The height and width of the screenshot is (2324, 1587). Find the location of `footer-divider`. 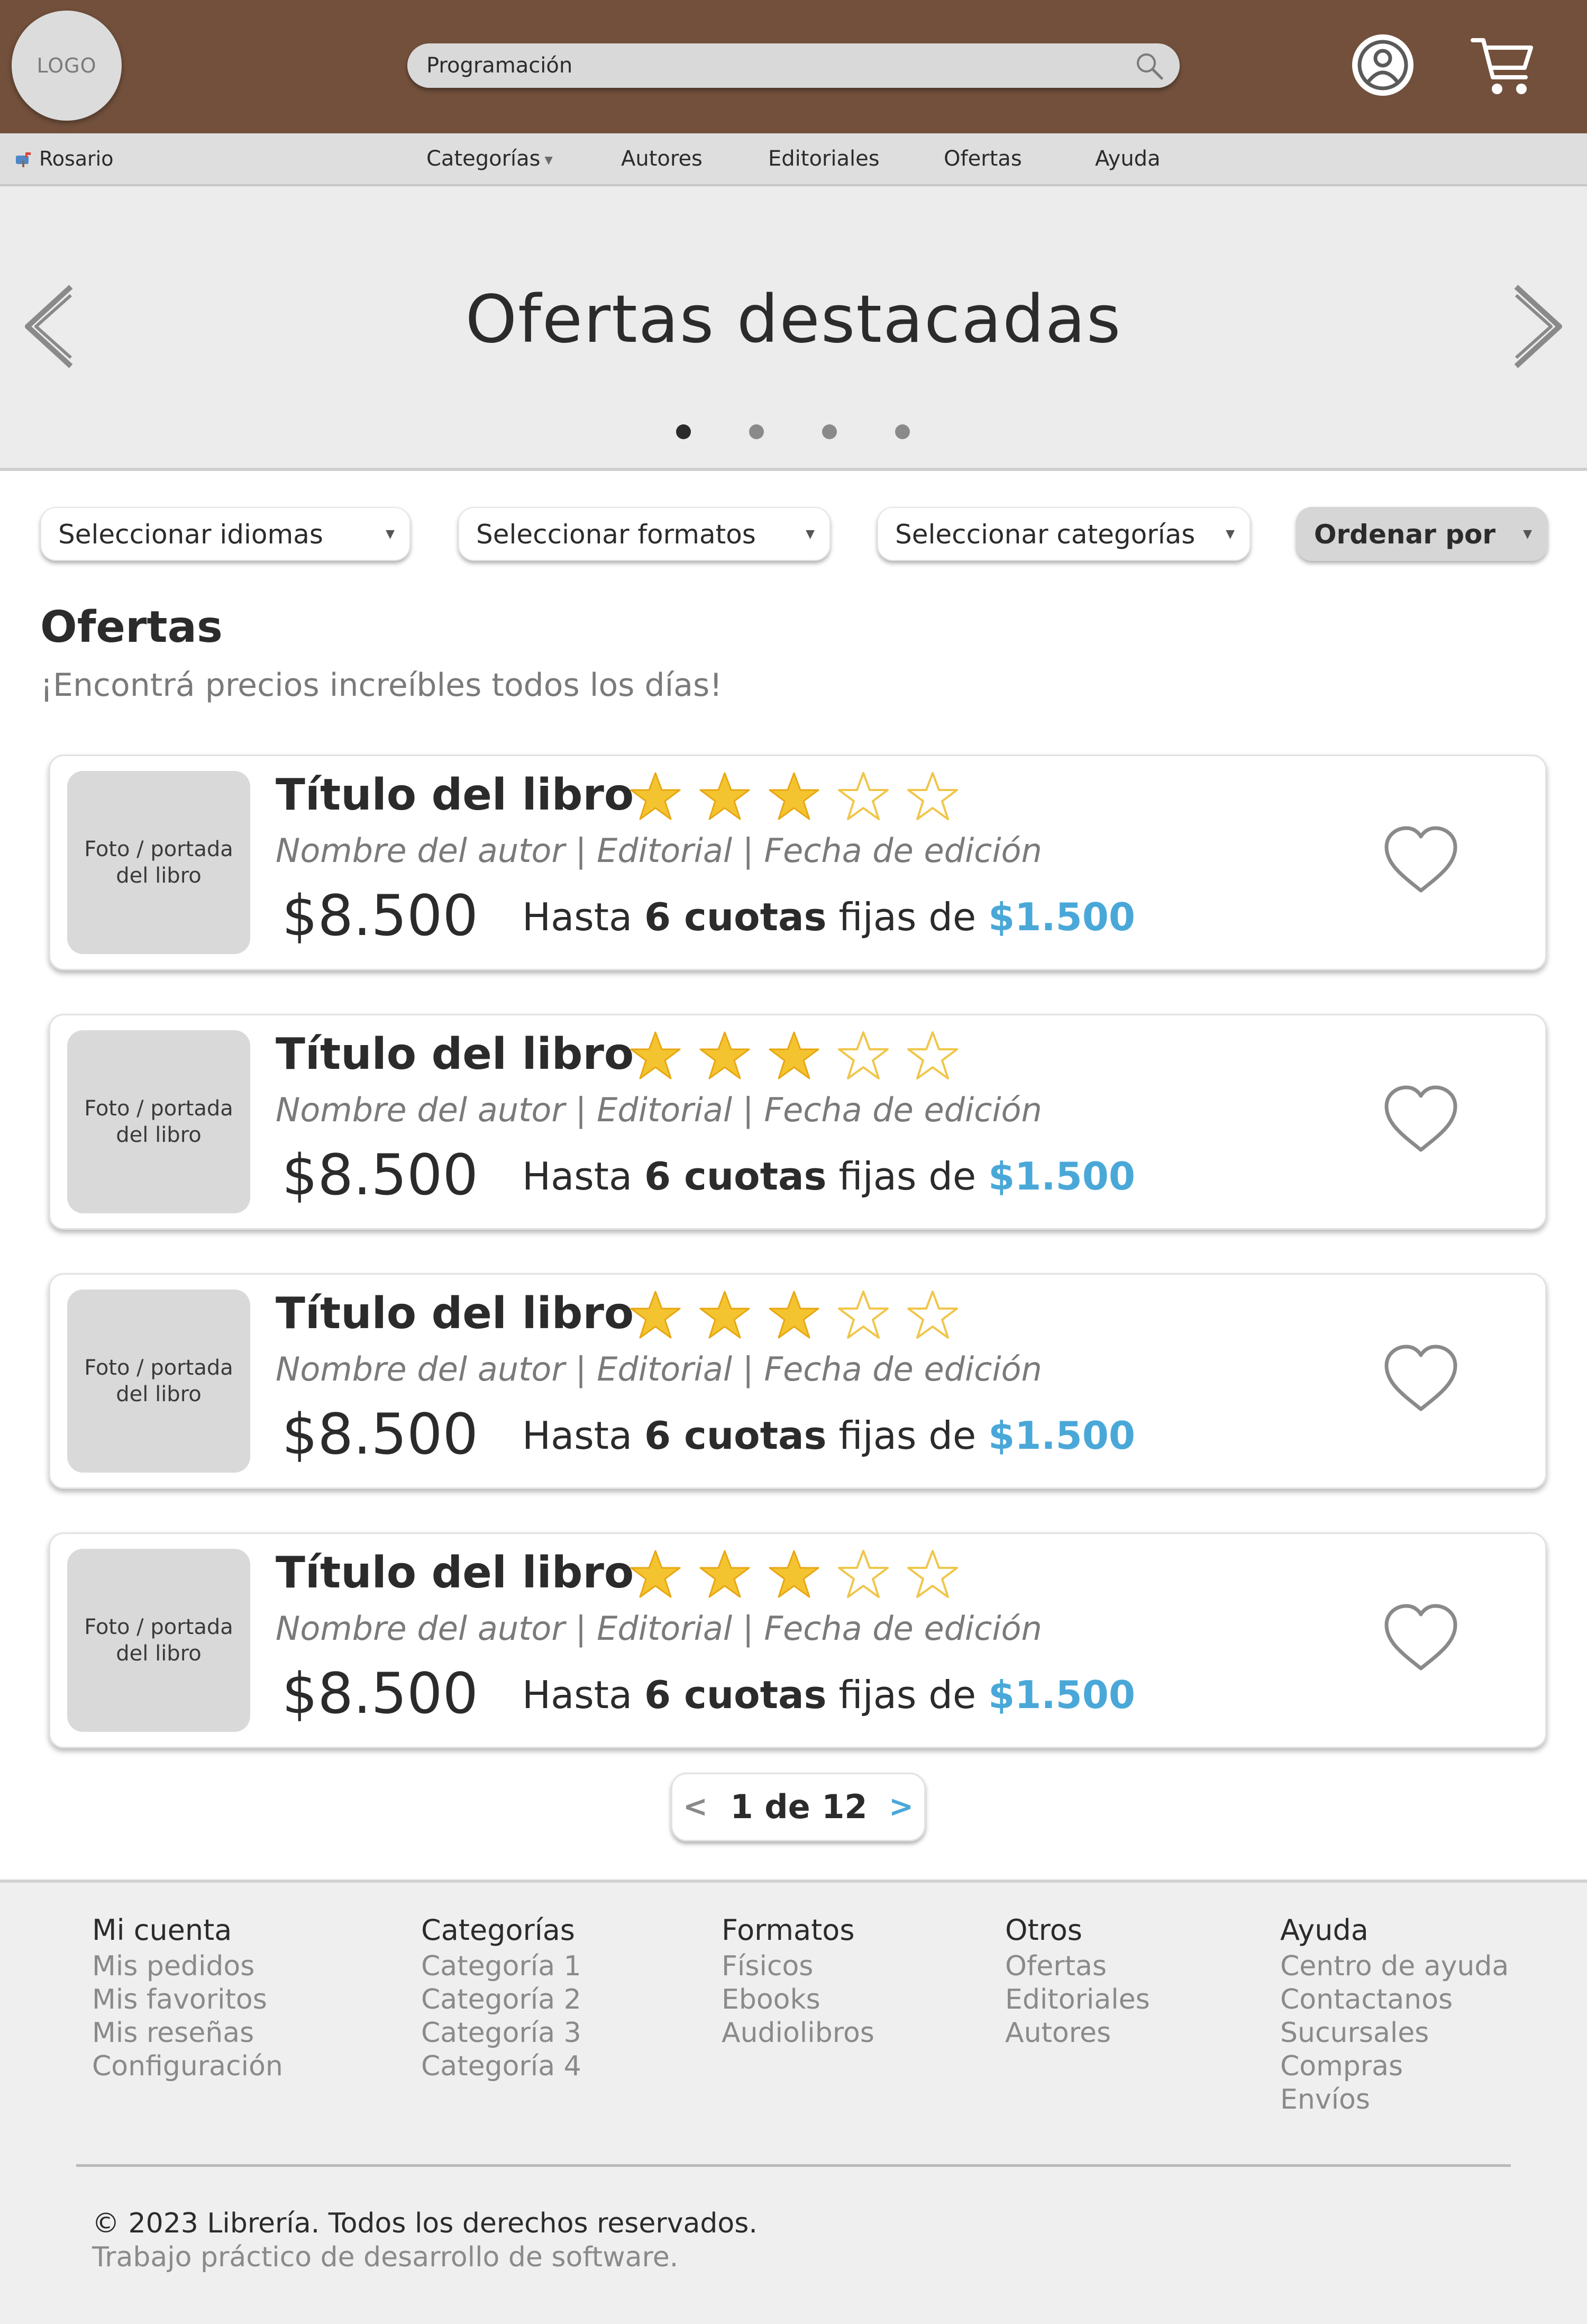

footer-divider is located at coordinates (793, 2165).